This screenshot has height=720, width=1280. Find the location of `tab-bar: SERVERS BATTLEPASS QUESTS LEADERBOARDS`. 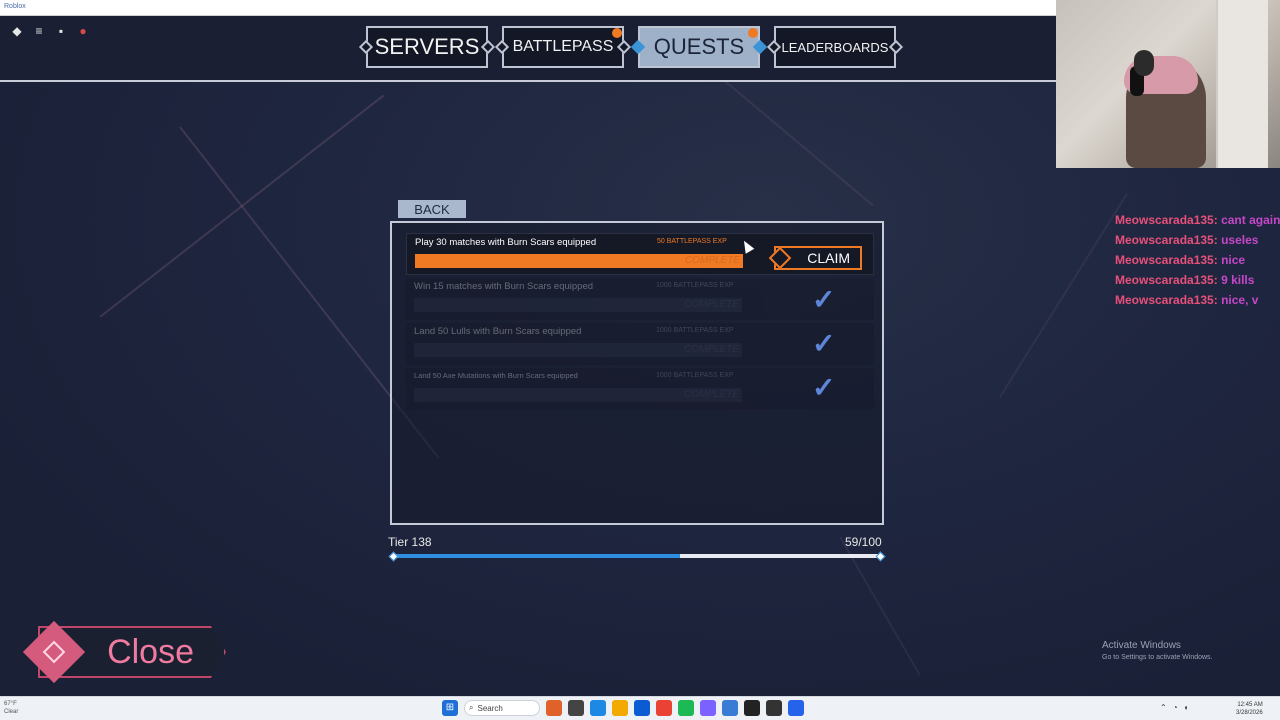

tab-bar: SERVERS BATTLEPASS QUESTS LEADERBOARDS is located at coordinates (631, 47).